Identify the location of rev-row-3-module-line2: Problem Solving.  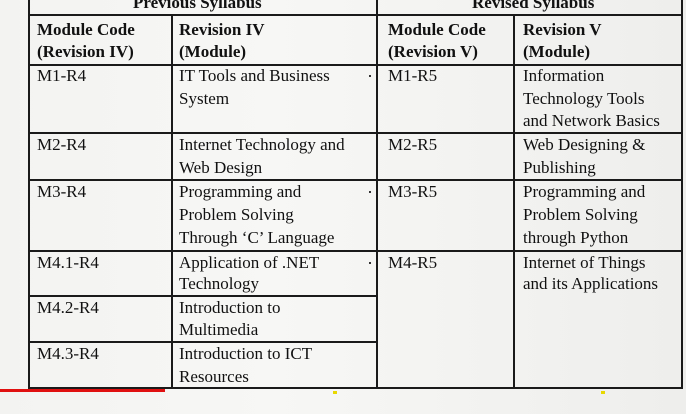
(580, 214).